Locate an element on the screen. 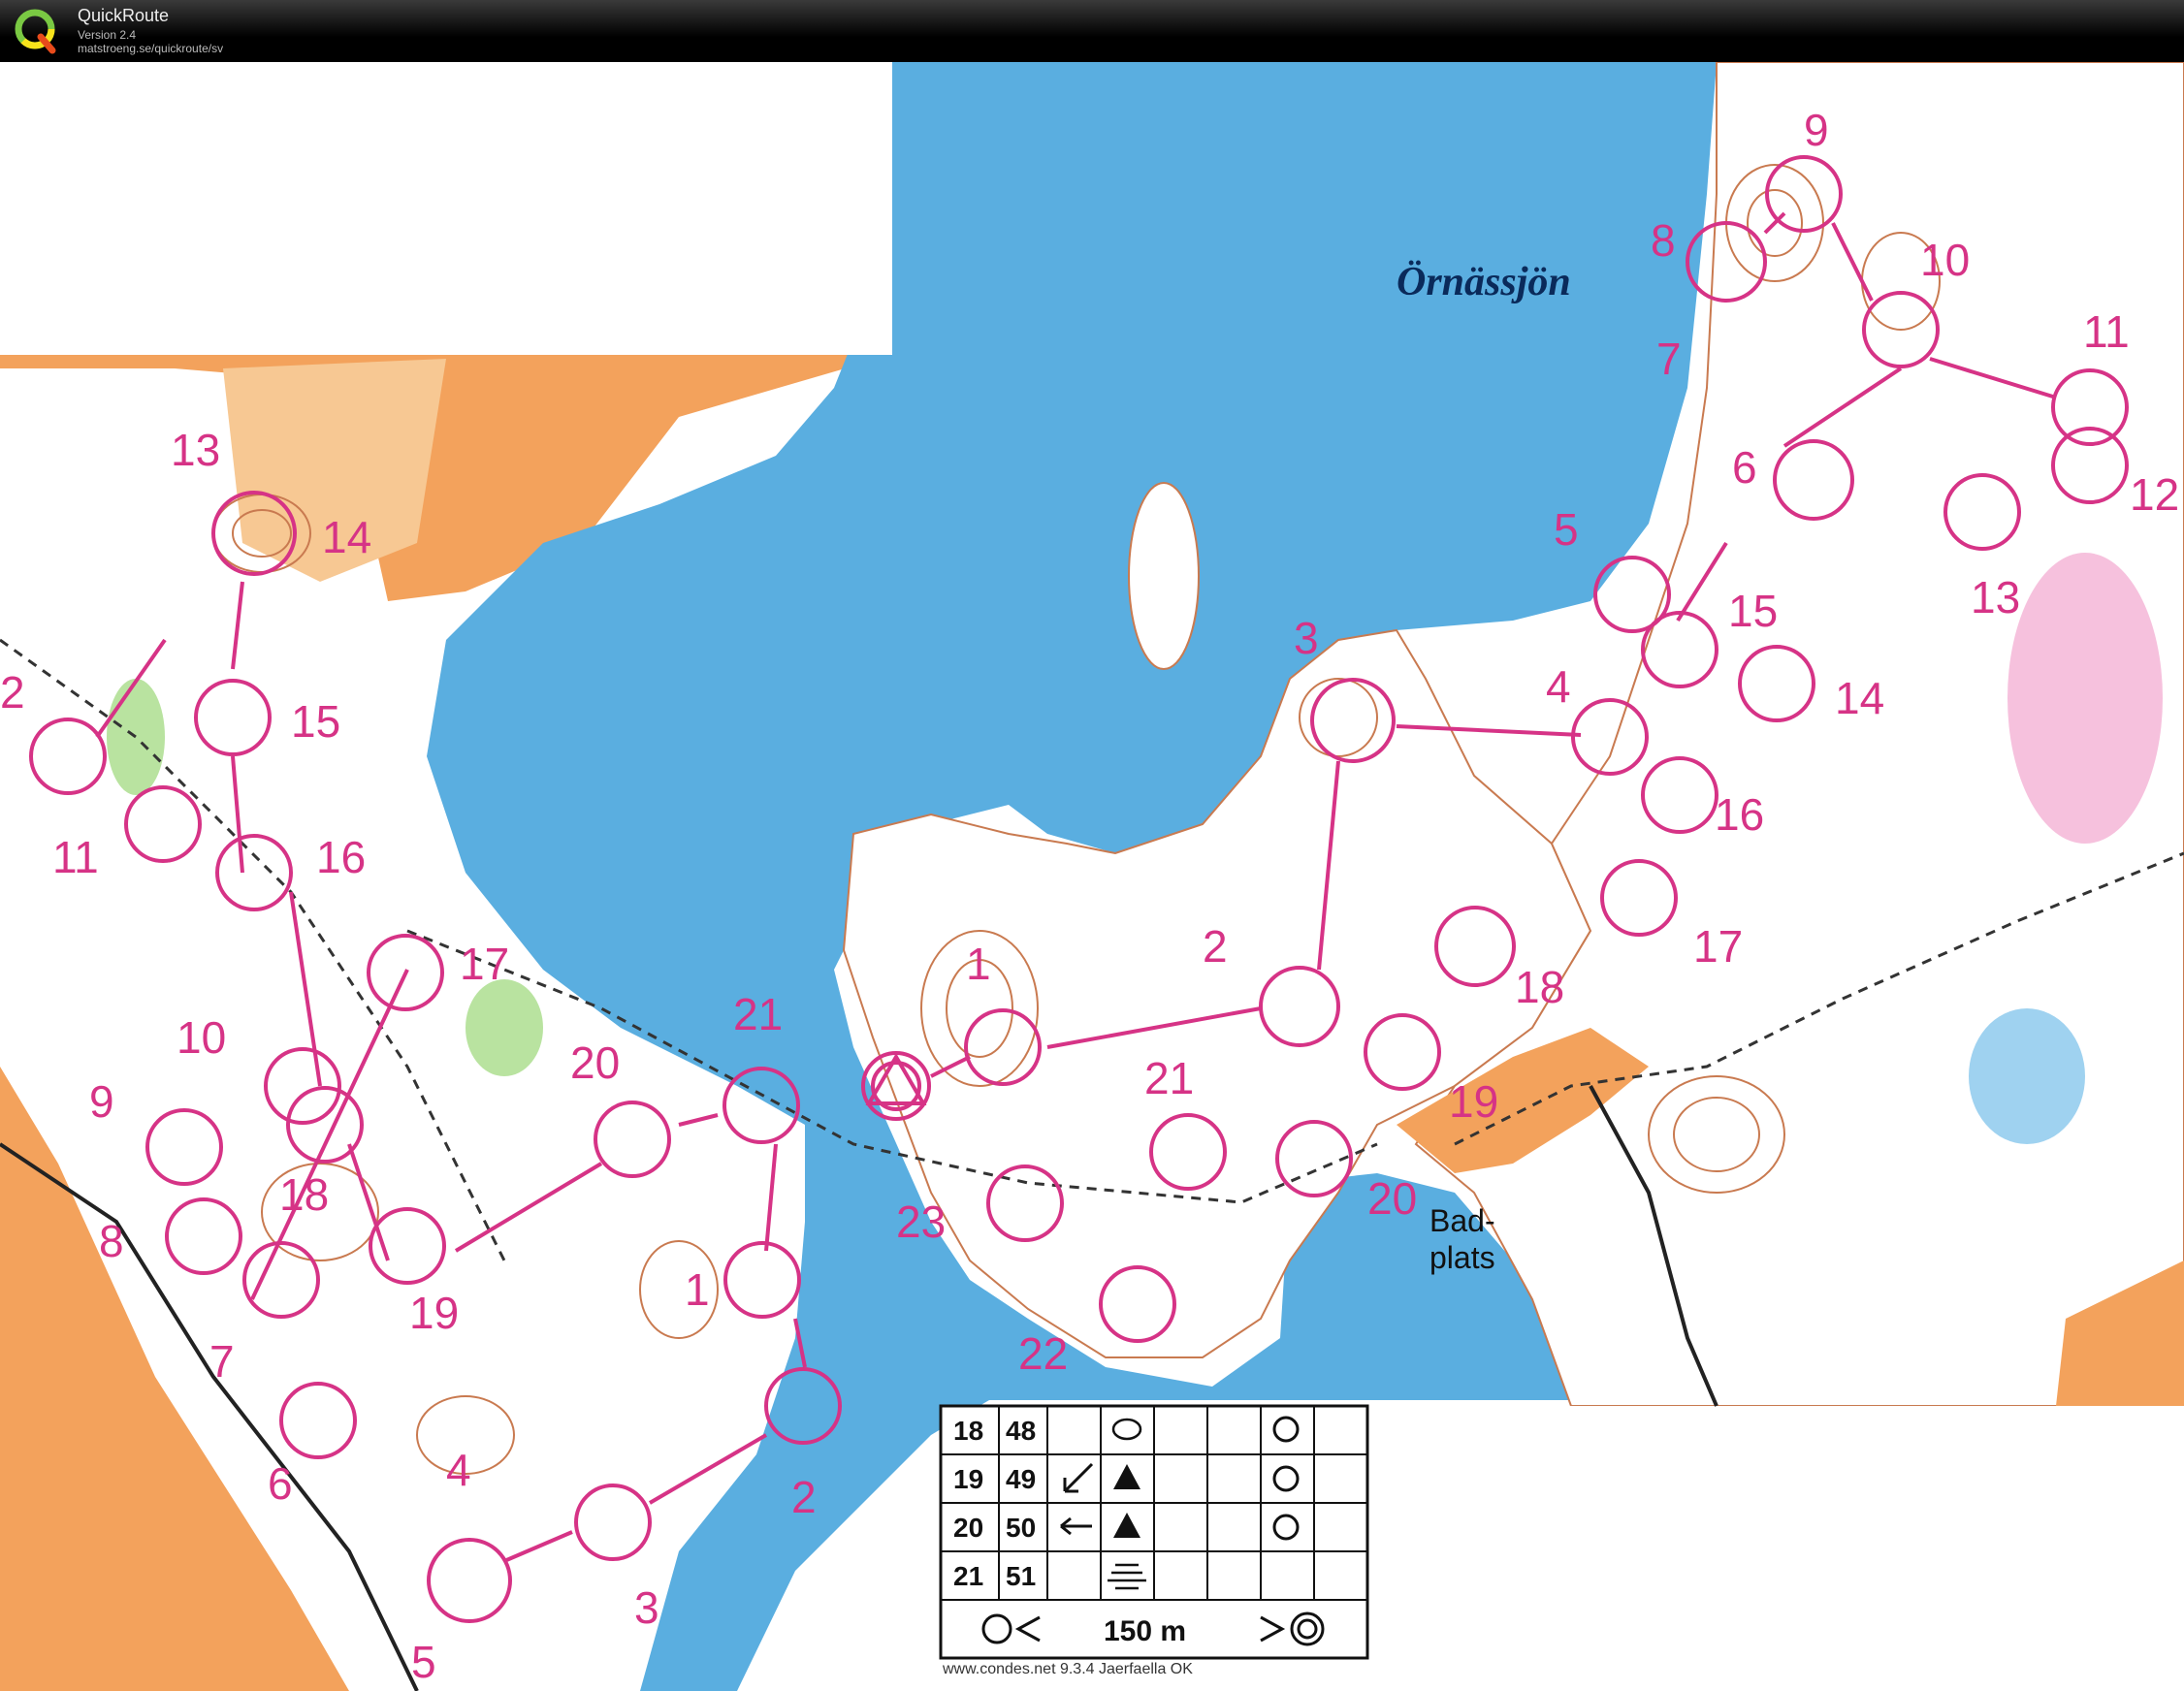 Image resolution: width=2184 pixels, height=1691 pixels. app-name: QuickRoute is located at coordinates (124, 16).